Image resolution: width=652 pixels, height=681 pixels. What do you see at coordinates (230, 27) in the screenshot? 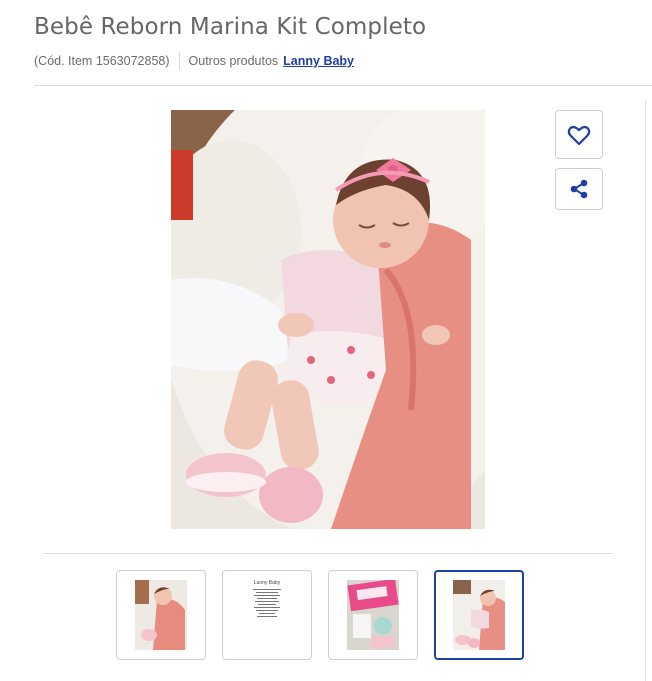
I see `product-title: Bebê Reborn Marina Kit Completo` at bounding box center [230, 27].